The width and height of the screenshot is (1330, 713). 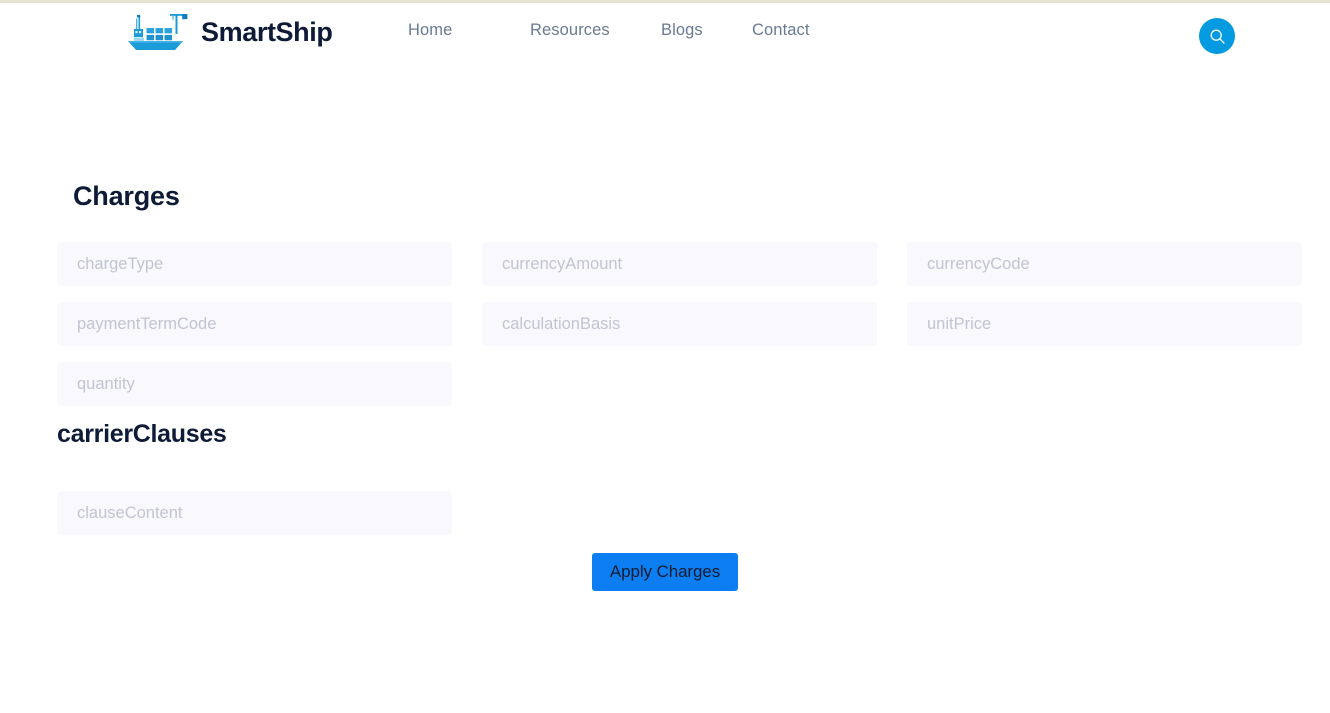 I want to click on quantity-input, so click(x=254, y=384).